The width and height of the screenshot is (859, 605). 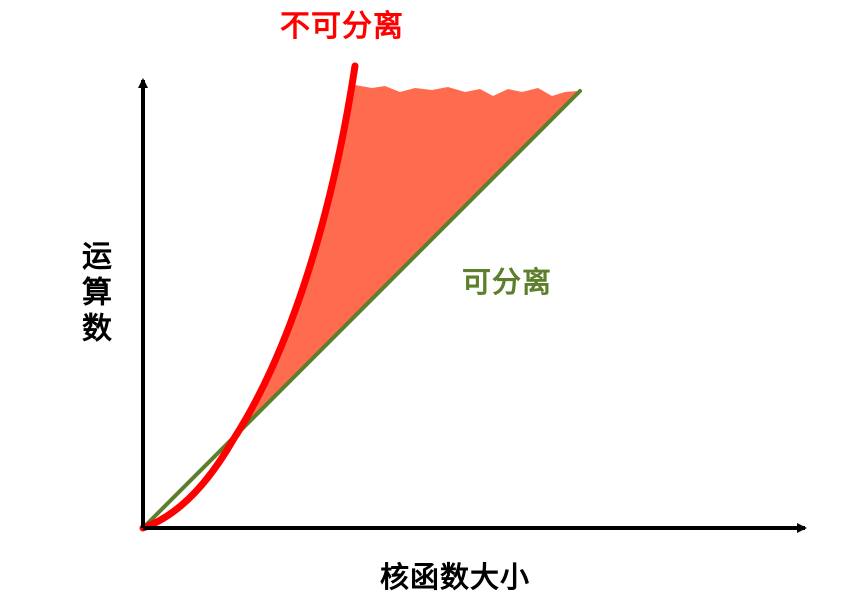 What do you see at coordinates (342, 26) in the screenshot?
I see `non-separable-label: 不可分离` at bounding box center [342, 26].